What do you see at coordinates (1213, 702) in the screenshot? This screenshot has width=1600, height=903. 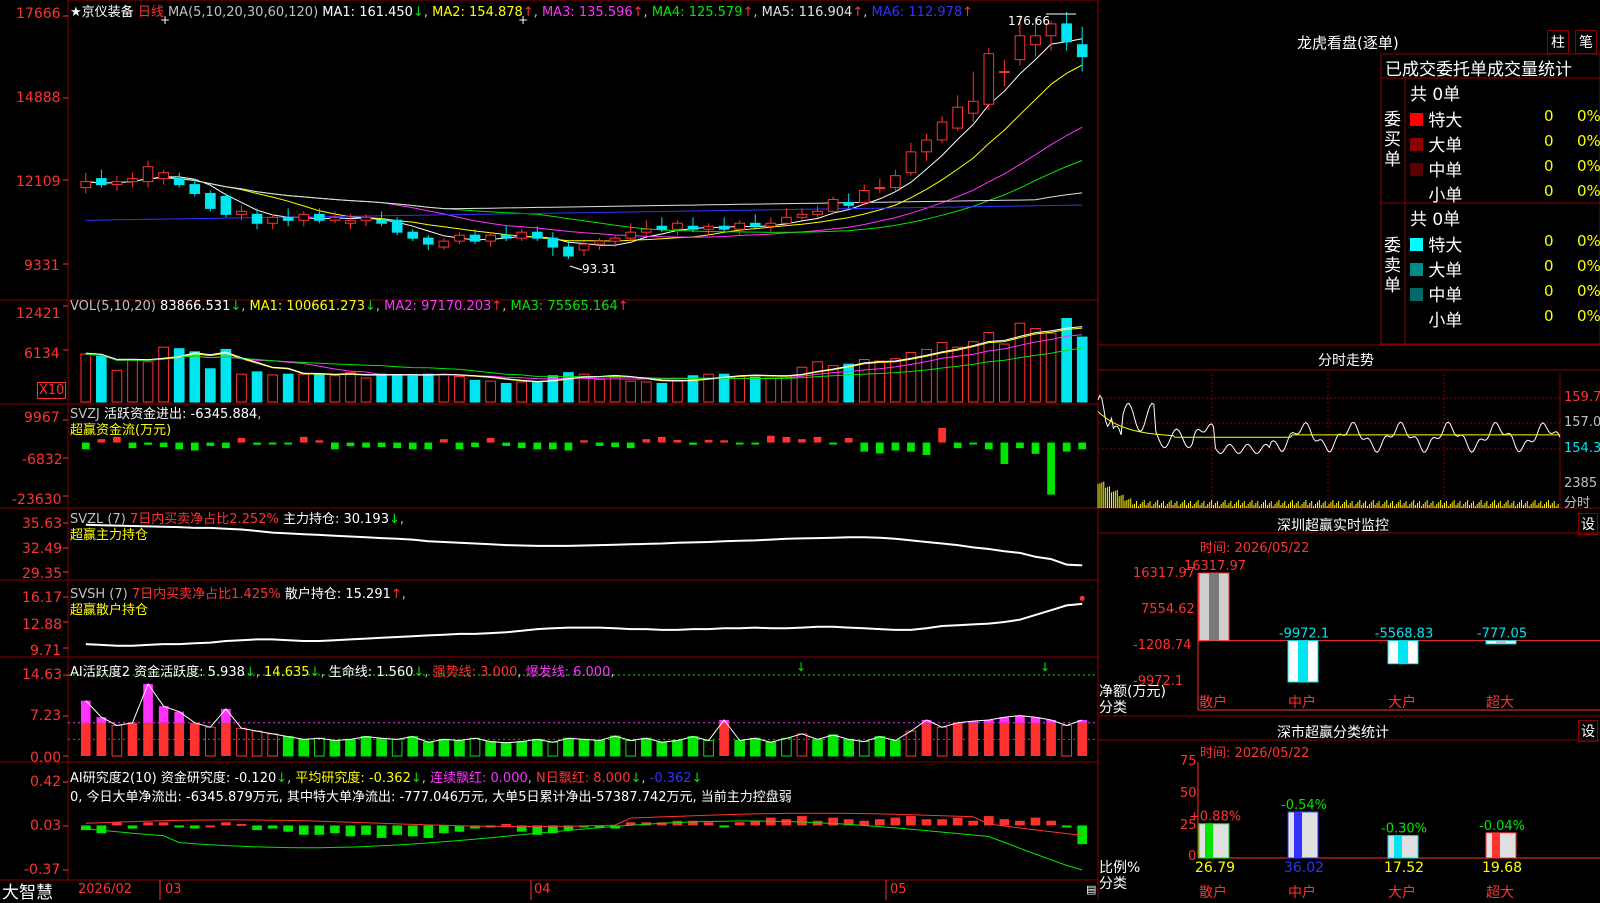 I see `monitor-category: 散户` at bounding box center [1213, 702].